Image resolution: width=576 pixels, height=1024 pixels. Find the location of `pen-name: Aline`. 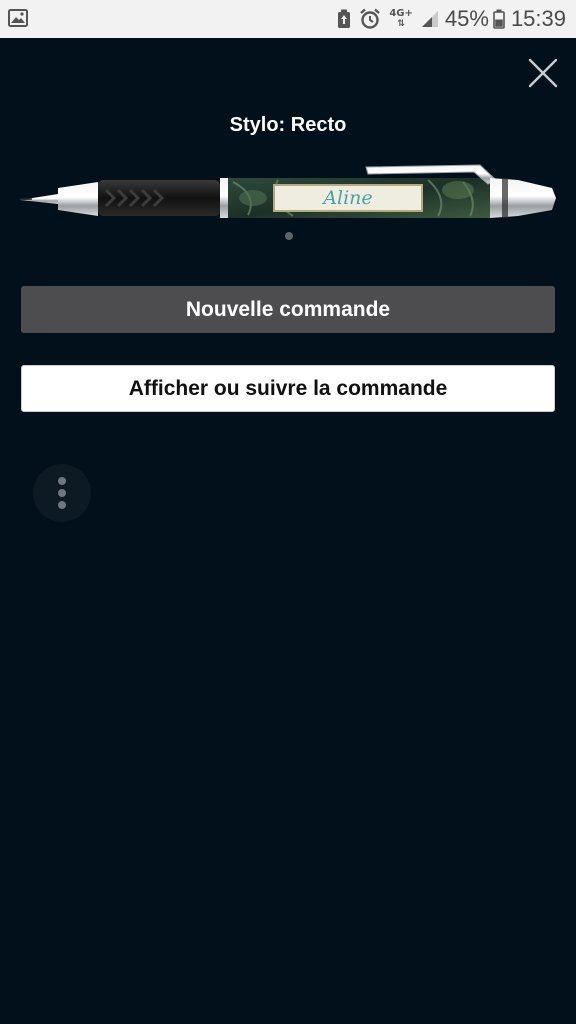

pen-name: Aline is located at coordinates (346, 198).